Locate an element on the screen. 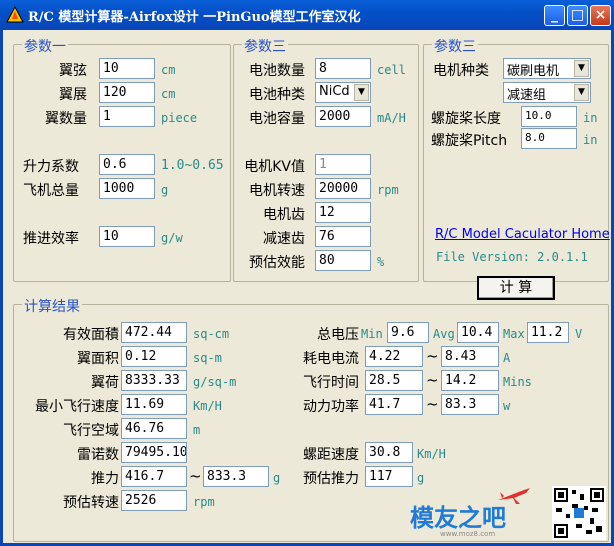 This screenshot has width=614, height=546. weight-label: 飞机总量 is located at coordinates (51, 191).